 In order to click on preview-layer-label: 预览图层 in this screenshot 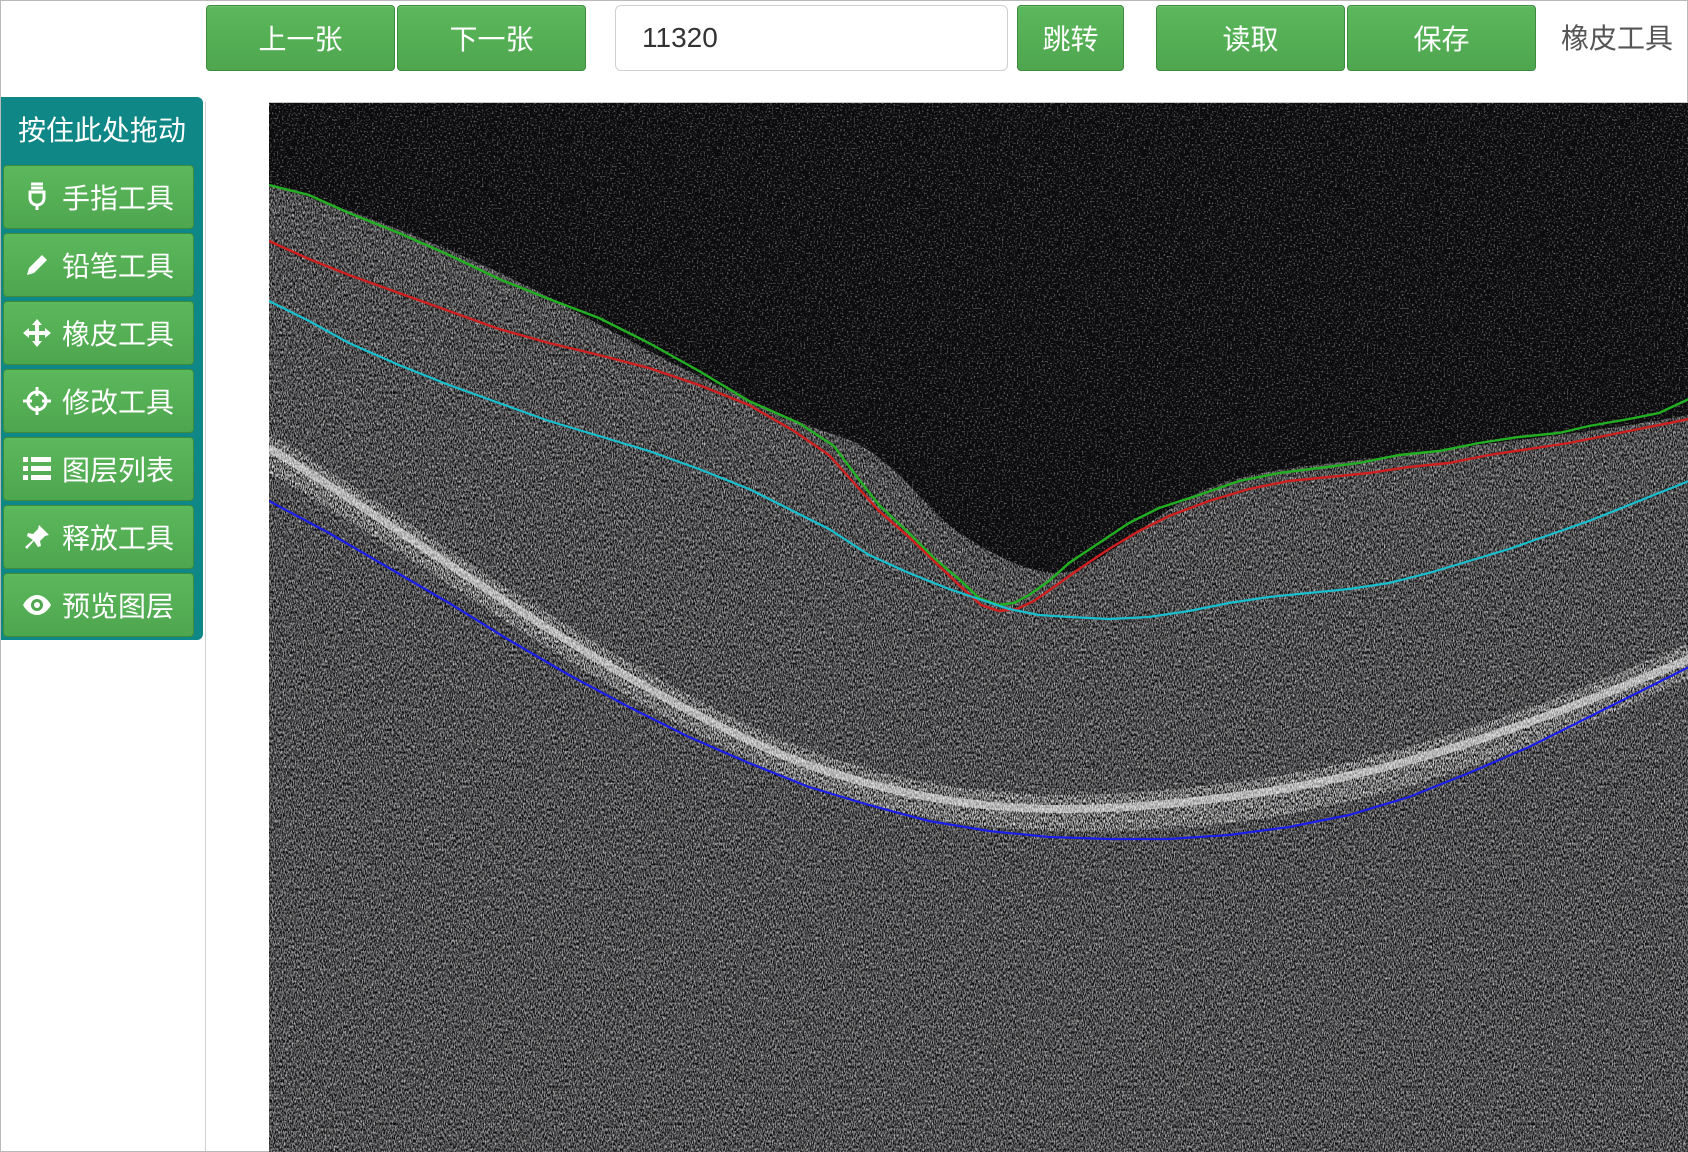, I will do `click(118, 606)`.